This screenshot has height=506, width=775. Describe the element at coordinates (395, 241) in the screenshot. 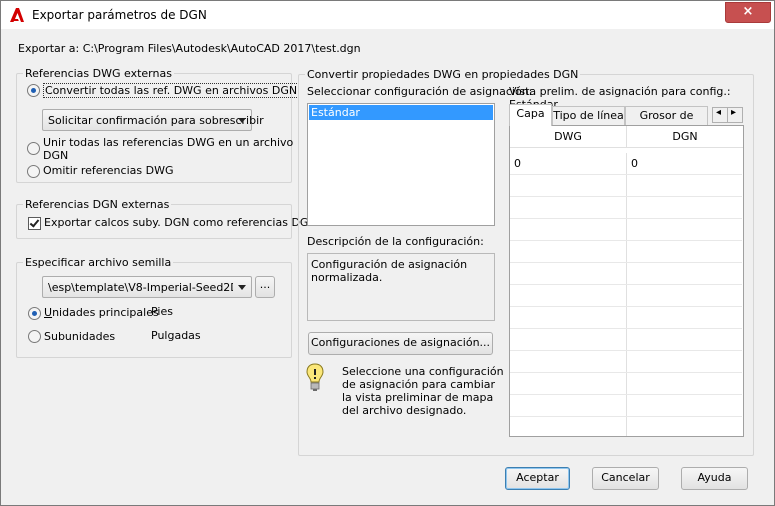

I see `setup-description-label: Descripción de la configuración:` at that location.